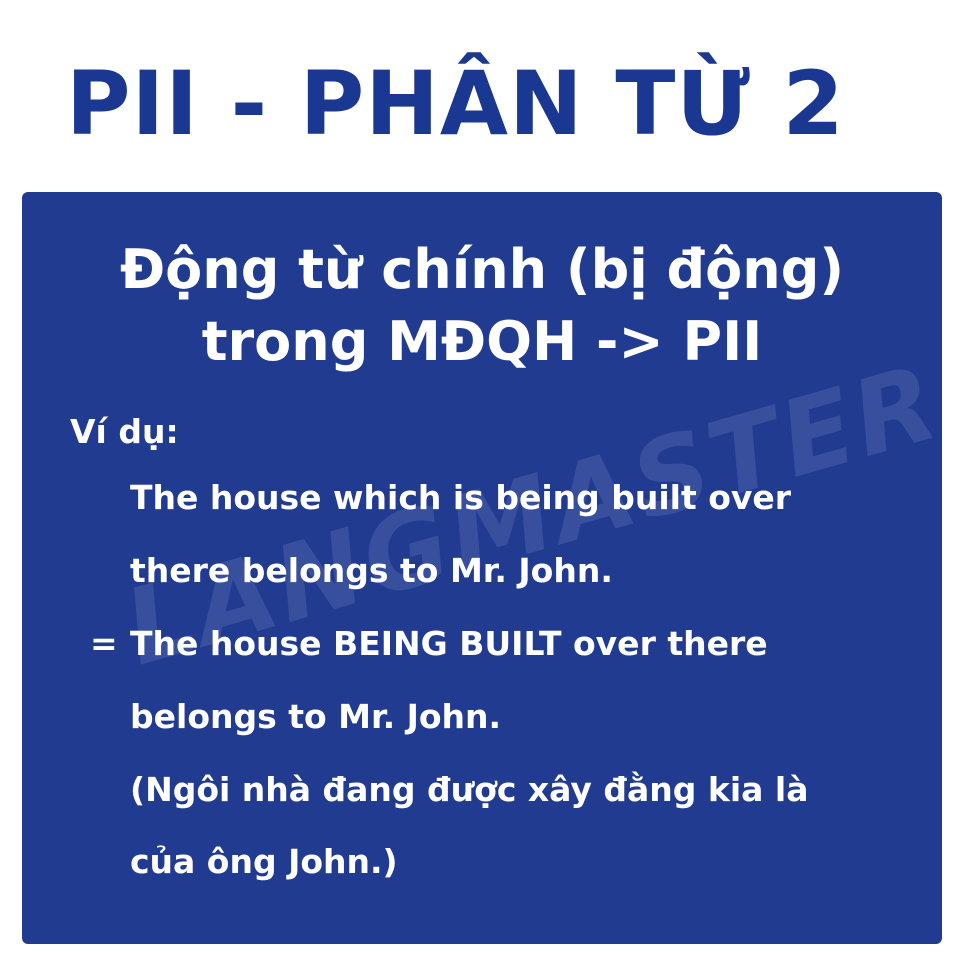 This screenshot has height=960, width=960. I want to click on equals-sign: =, so click(104, 643).